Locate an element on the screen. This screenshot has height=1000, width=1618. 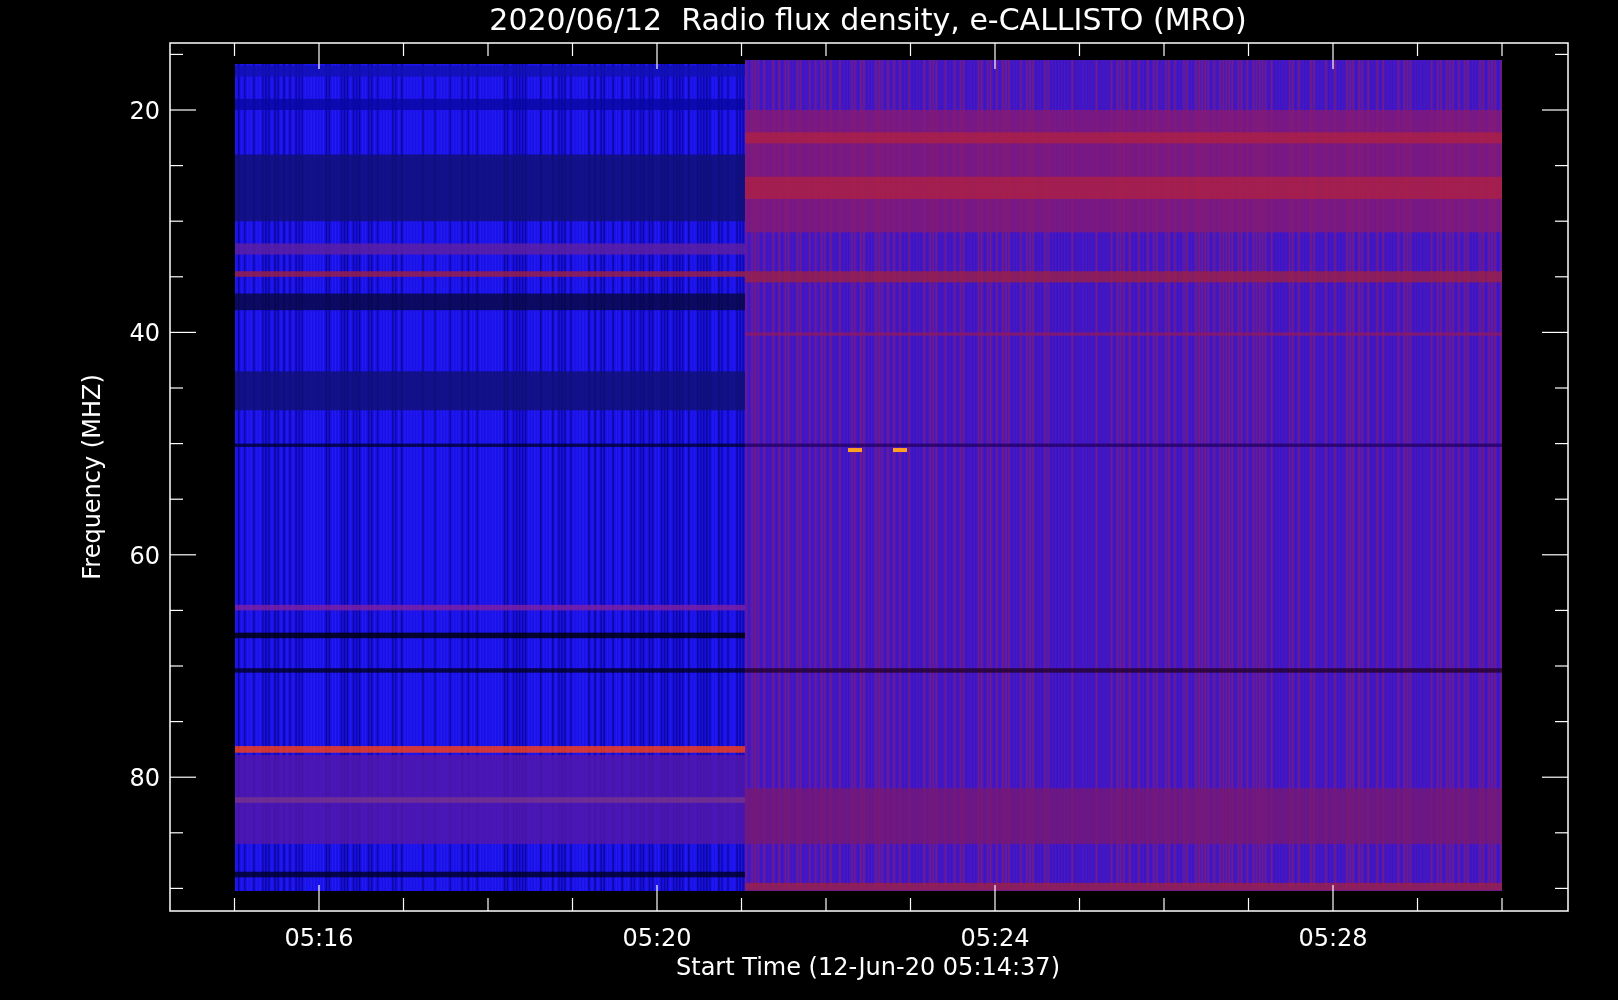
x-tick-label: 05:28 is located at coordinates (1333, 938).